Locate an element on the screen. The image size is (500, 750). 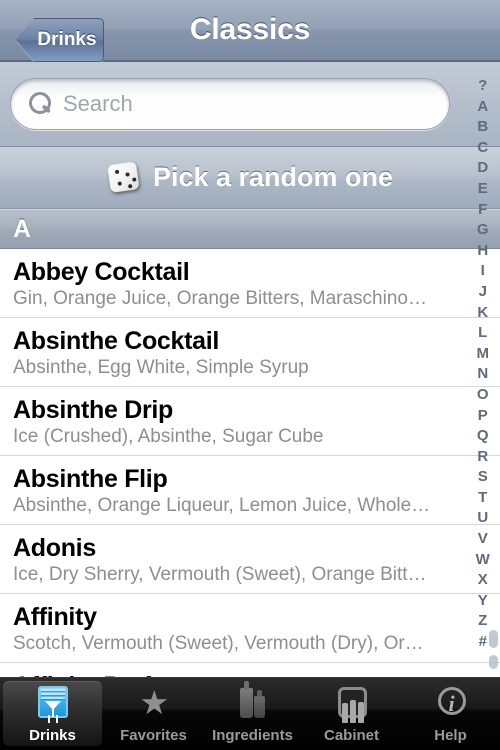
tab-label: Cabinet is located at coordinates (351, 735).